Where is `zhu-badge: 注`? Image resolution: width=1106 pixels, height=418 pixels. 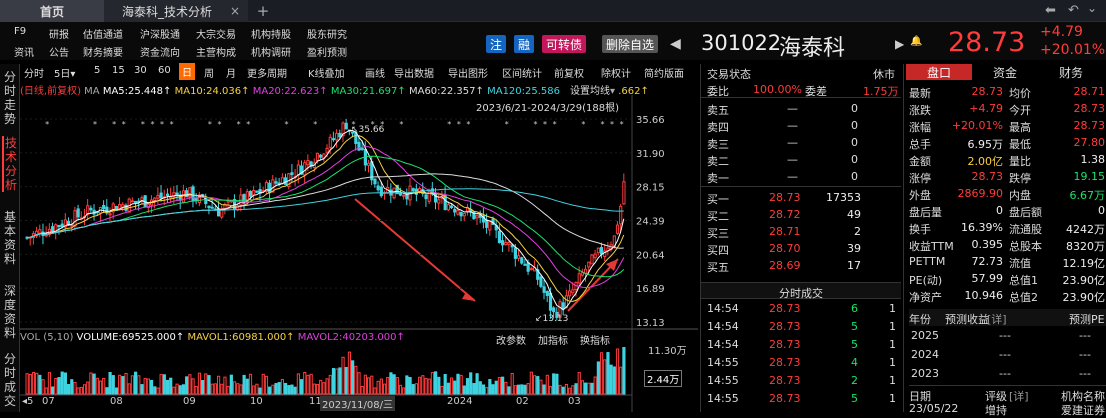 zhu-badge: 注 is located at coordinates (496, 44).